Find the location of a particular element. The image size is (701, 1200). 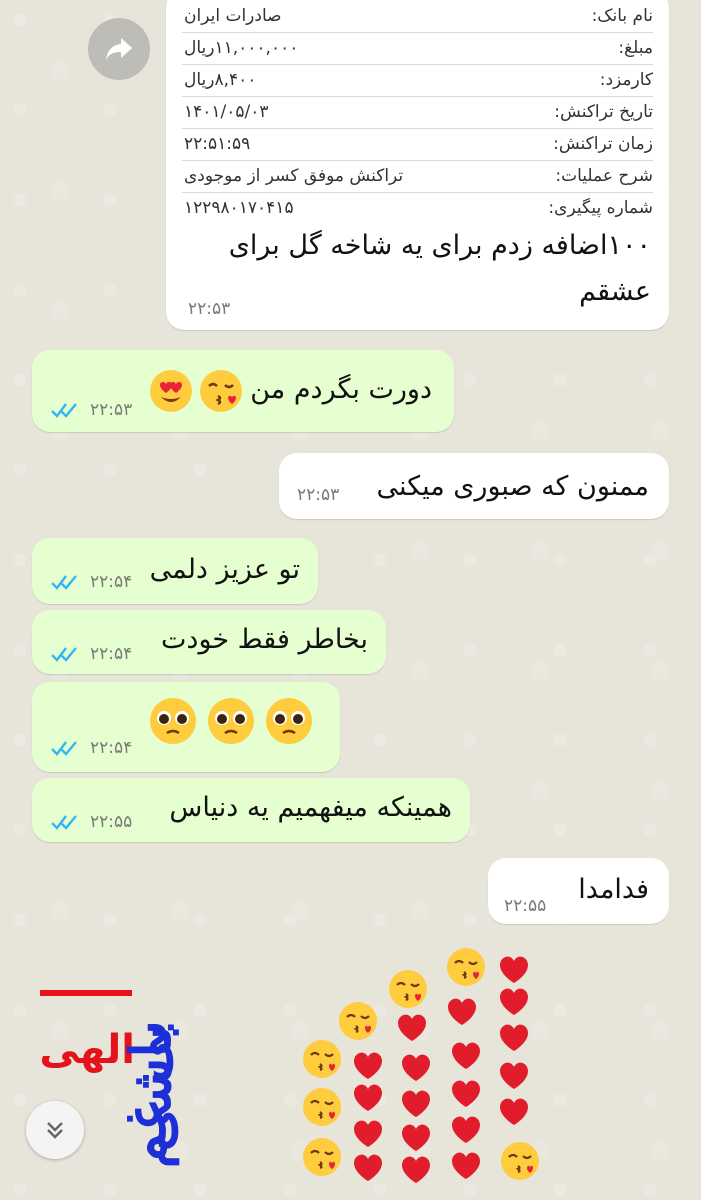

receipt-value: ۲۲:۵۱:۵۹ is located at coordinates (217, 144).